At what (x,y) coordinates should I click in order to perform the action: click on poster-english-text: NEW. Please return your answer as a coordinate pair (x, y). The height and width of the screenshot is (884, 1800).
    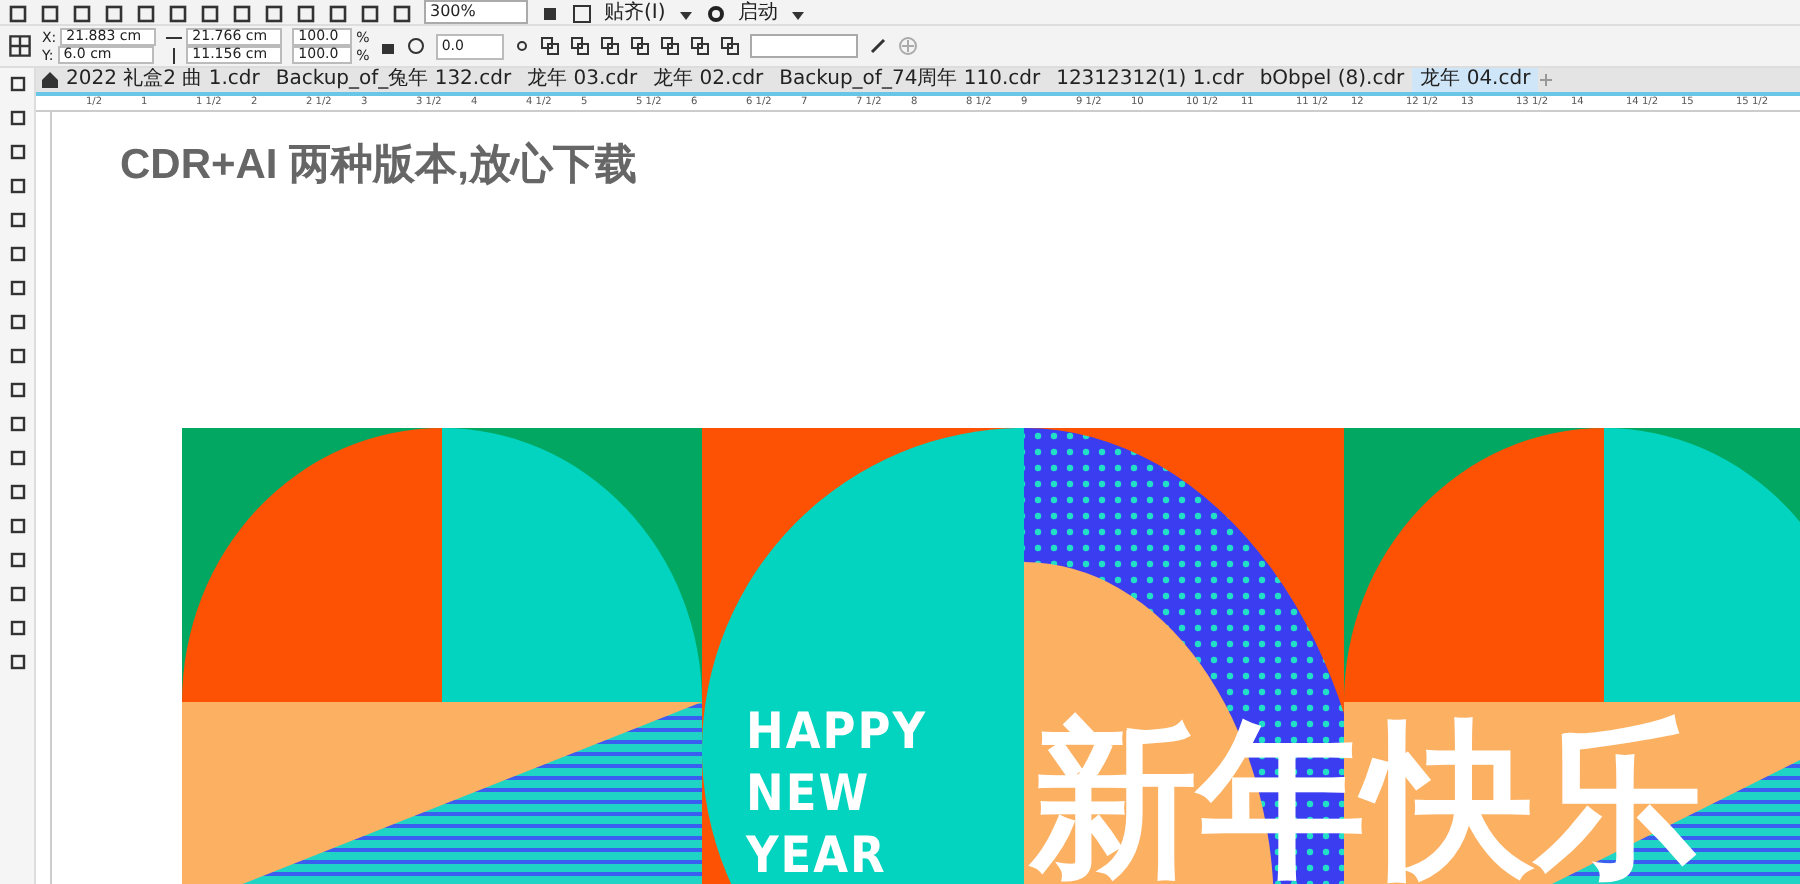
    Looking at the image, I should click on (808, 793).